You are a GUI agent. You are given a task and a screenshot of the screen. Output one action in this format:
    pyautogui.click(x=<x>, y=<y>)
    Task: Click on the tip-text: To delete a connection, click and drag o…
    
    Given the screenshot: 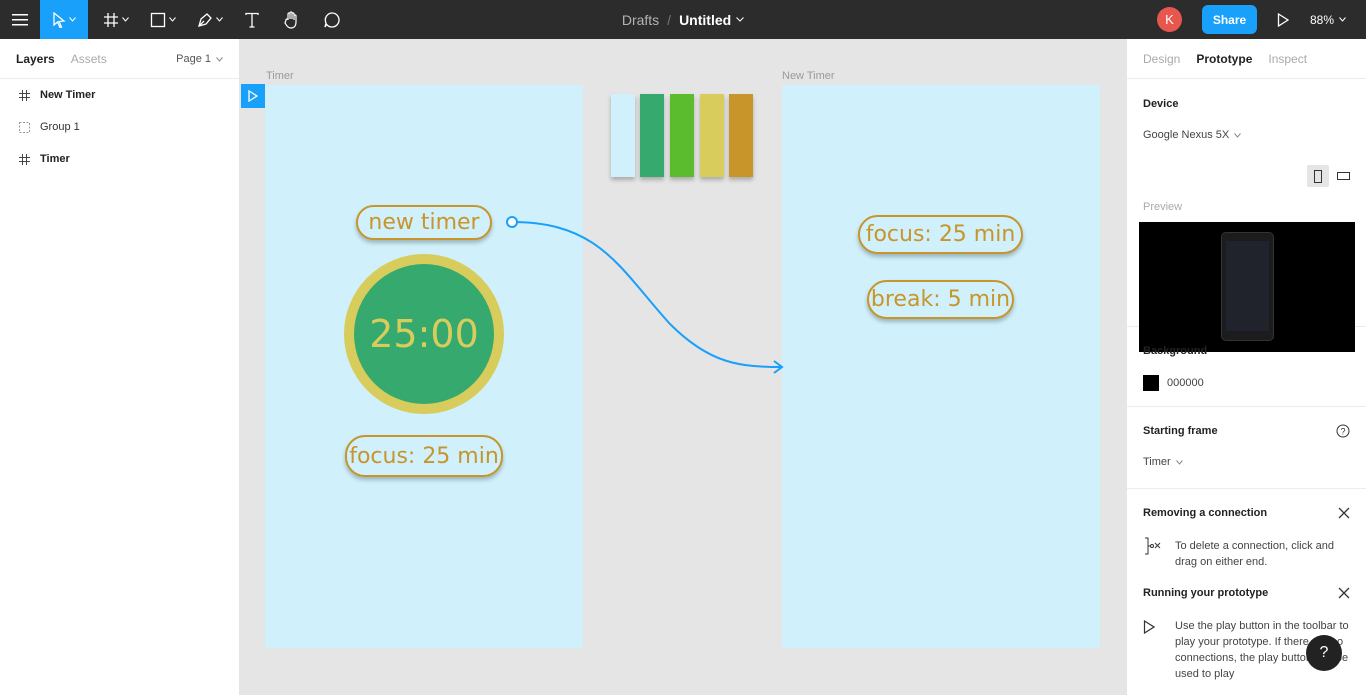 What is the action you would take?
    pyautogui.click(x=1254, y=554)
    